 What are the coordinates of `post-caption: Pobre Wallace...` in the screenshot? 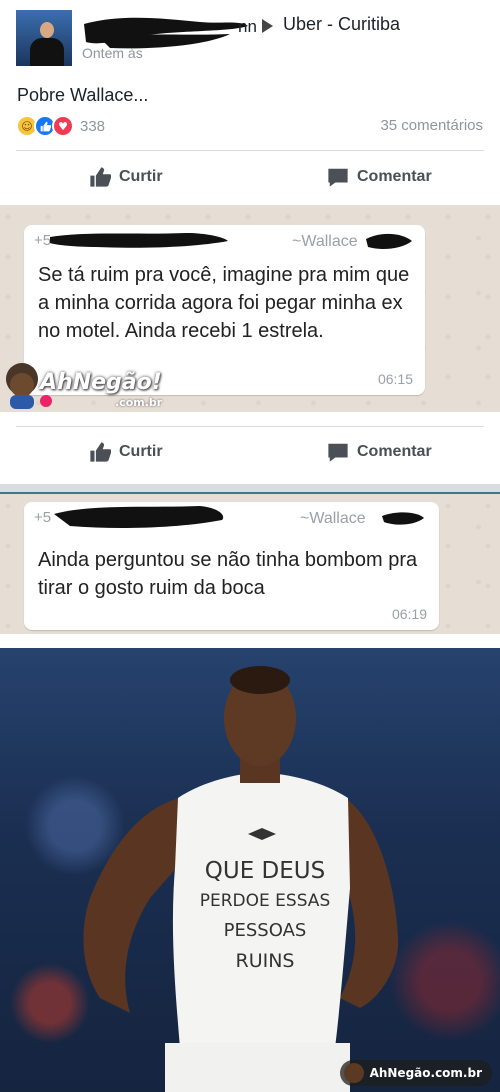 It's located at (83, 95).